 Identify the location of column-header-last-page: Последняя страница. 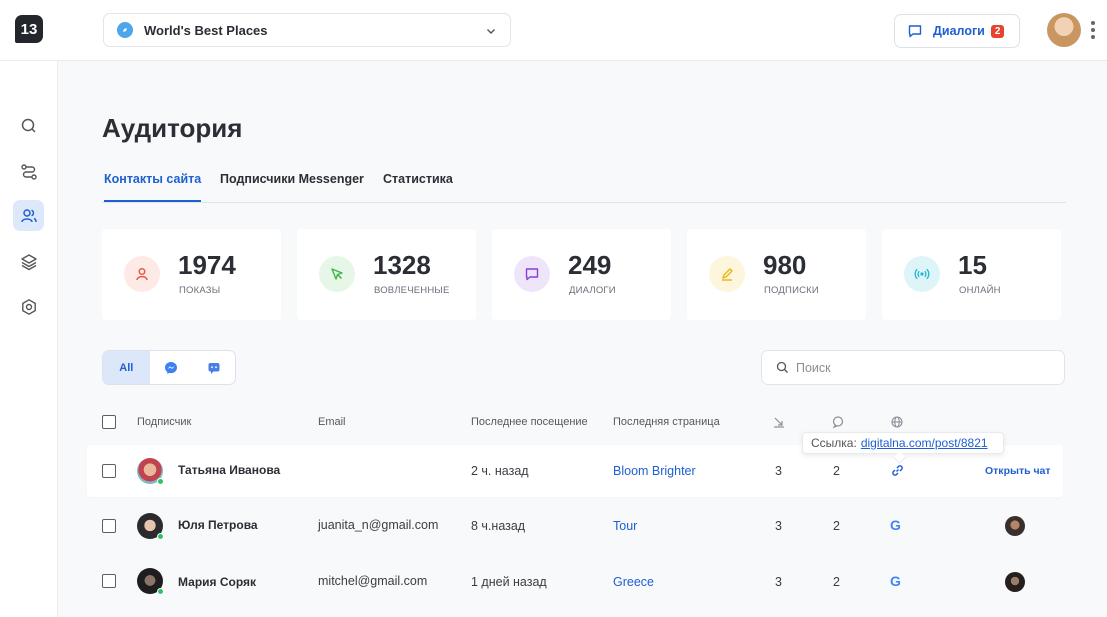
(666, 422).